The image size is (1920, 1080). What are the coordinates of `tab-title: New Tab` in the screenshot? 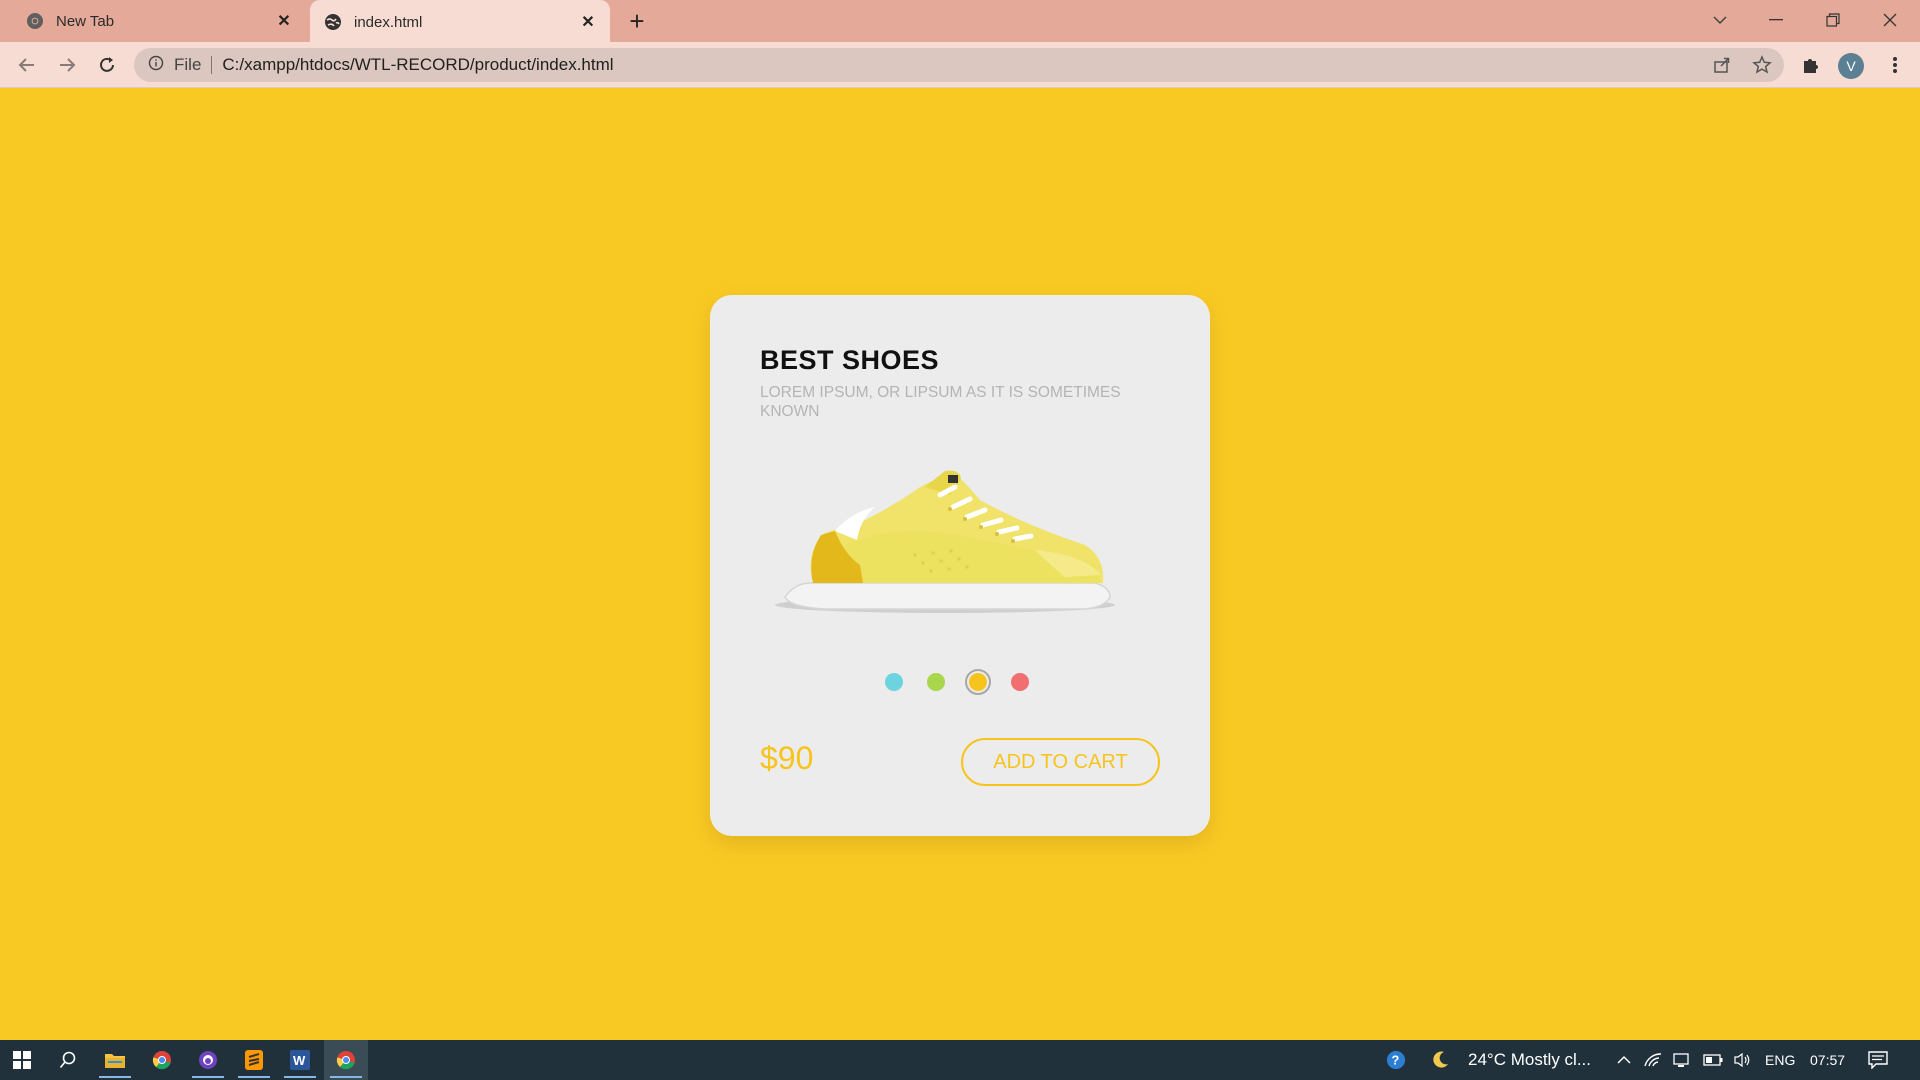 It's located at (85, 21).